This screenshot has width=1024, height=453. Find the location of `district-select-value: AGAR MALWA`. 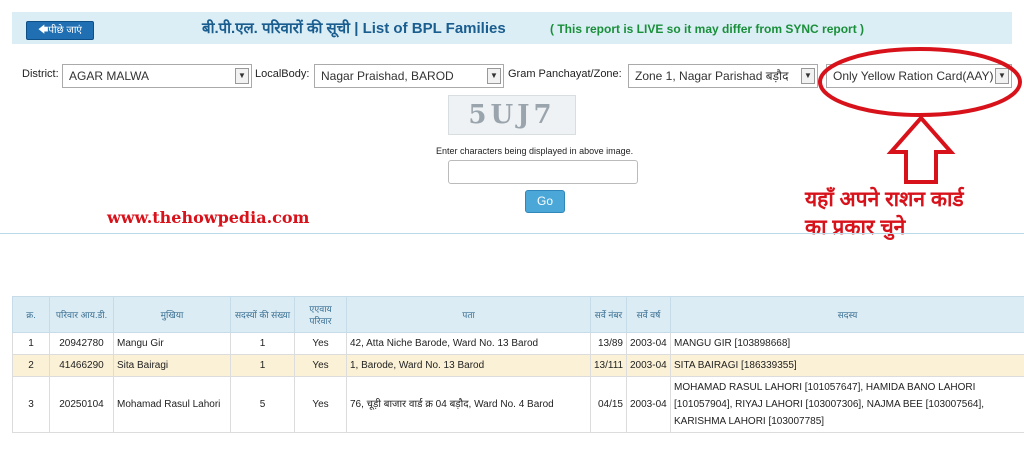

district-select-value: AGAR MALWA is located at coordinates (109, 76).